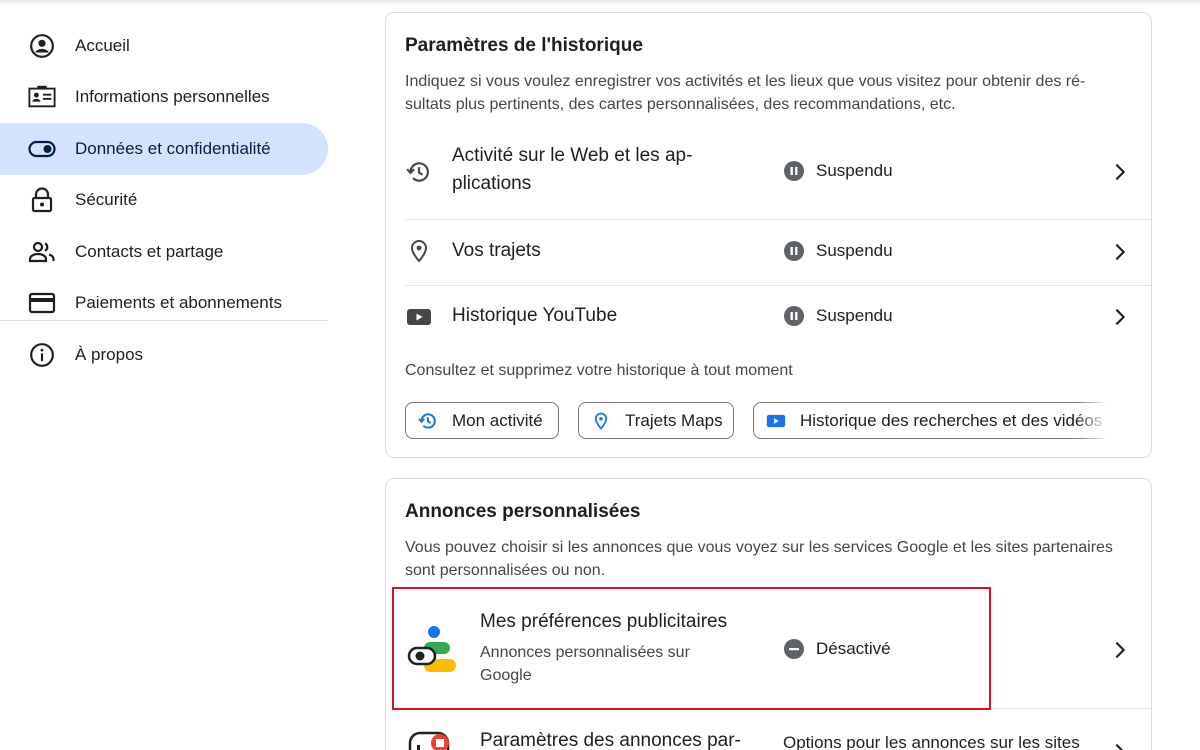 Image resolution: width=1200 pixels, height=750 pixels. Describe the element at coordinates (42, 252) in the screenshot. I see `people-icon` at that location.